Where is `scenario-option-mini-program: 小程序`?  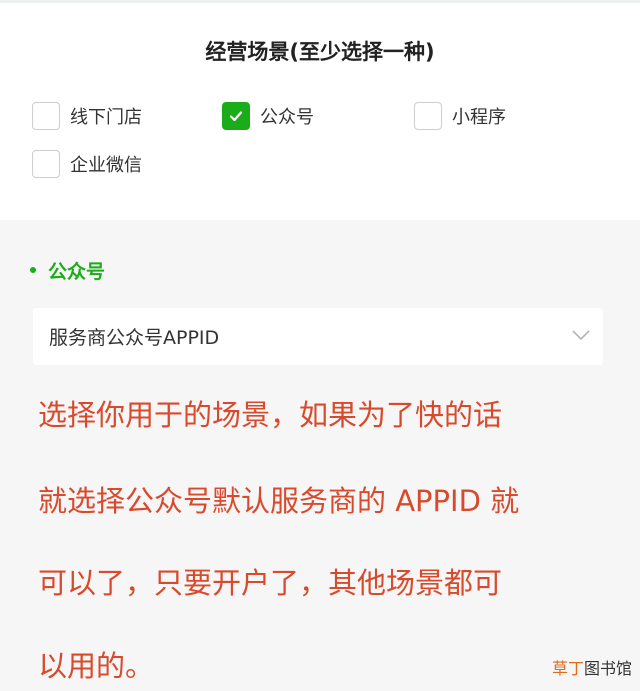 scenario-option-mini-program: 小程序 is located at coordinates (460, 116).